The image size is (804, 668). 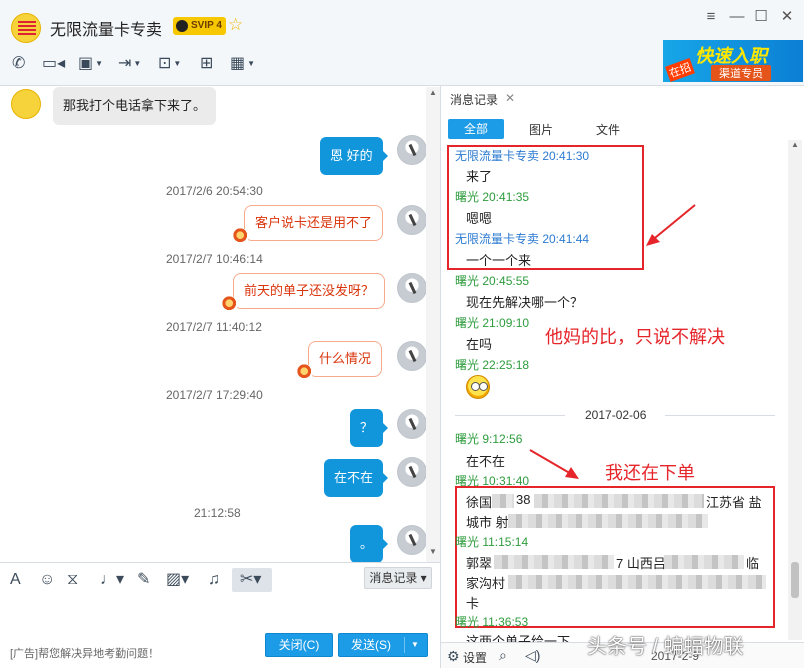 I want to click on menu-icon: ≡, so click(x=711, y=17).